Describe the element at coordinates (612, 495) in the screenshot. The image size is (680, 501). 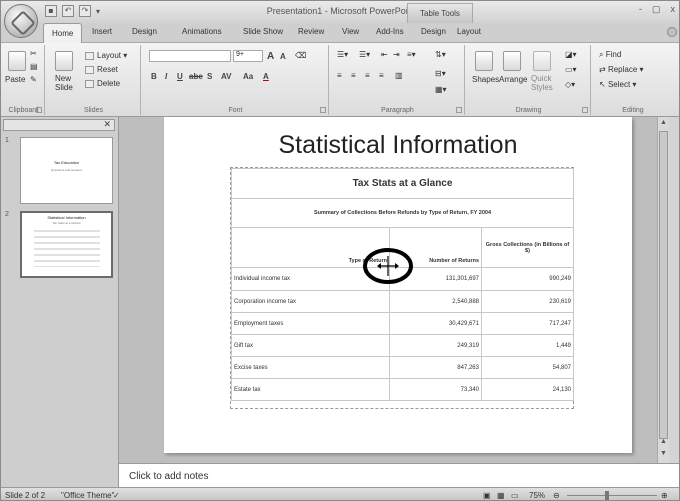
I see `zoom-slider` at that location.